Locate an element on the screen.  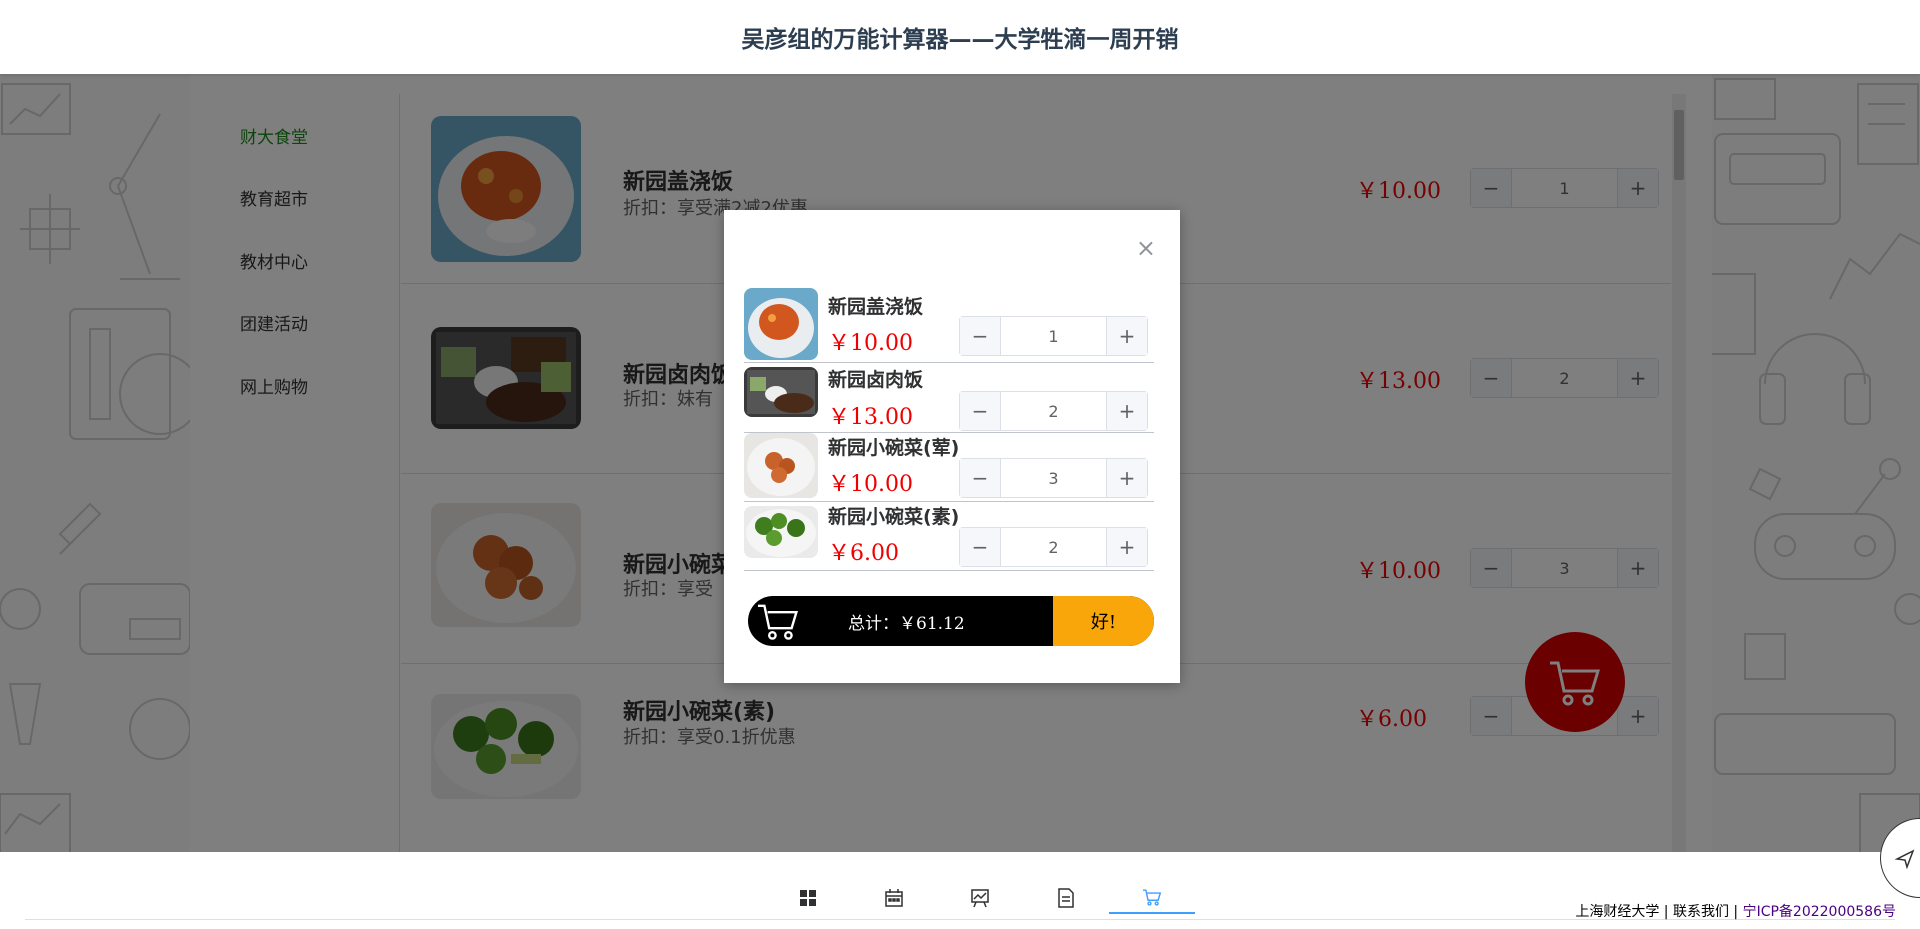
tab-grid is located at coordinates (808, 898).